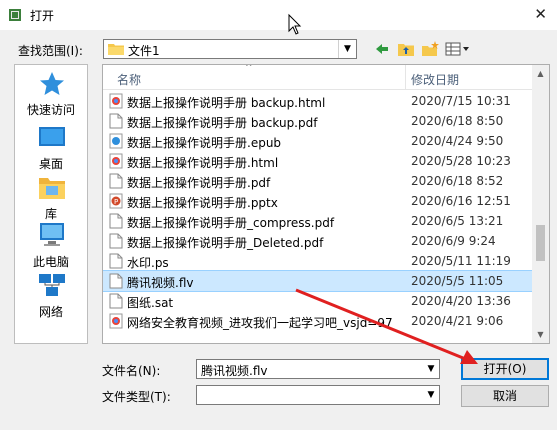  Describe the element at coordinates (50, 262) in the screenshot. I see `place-label: 此电脑` at that location.